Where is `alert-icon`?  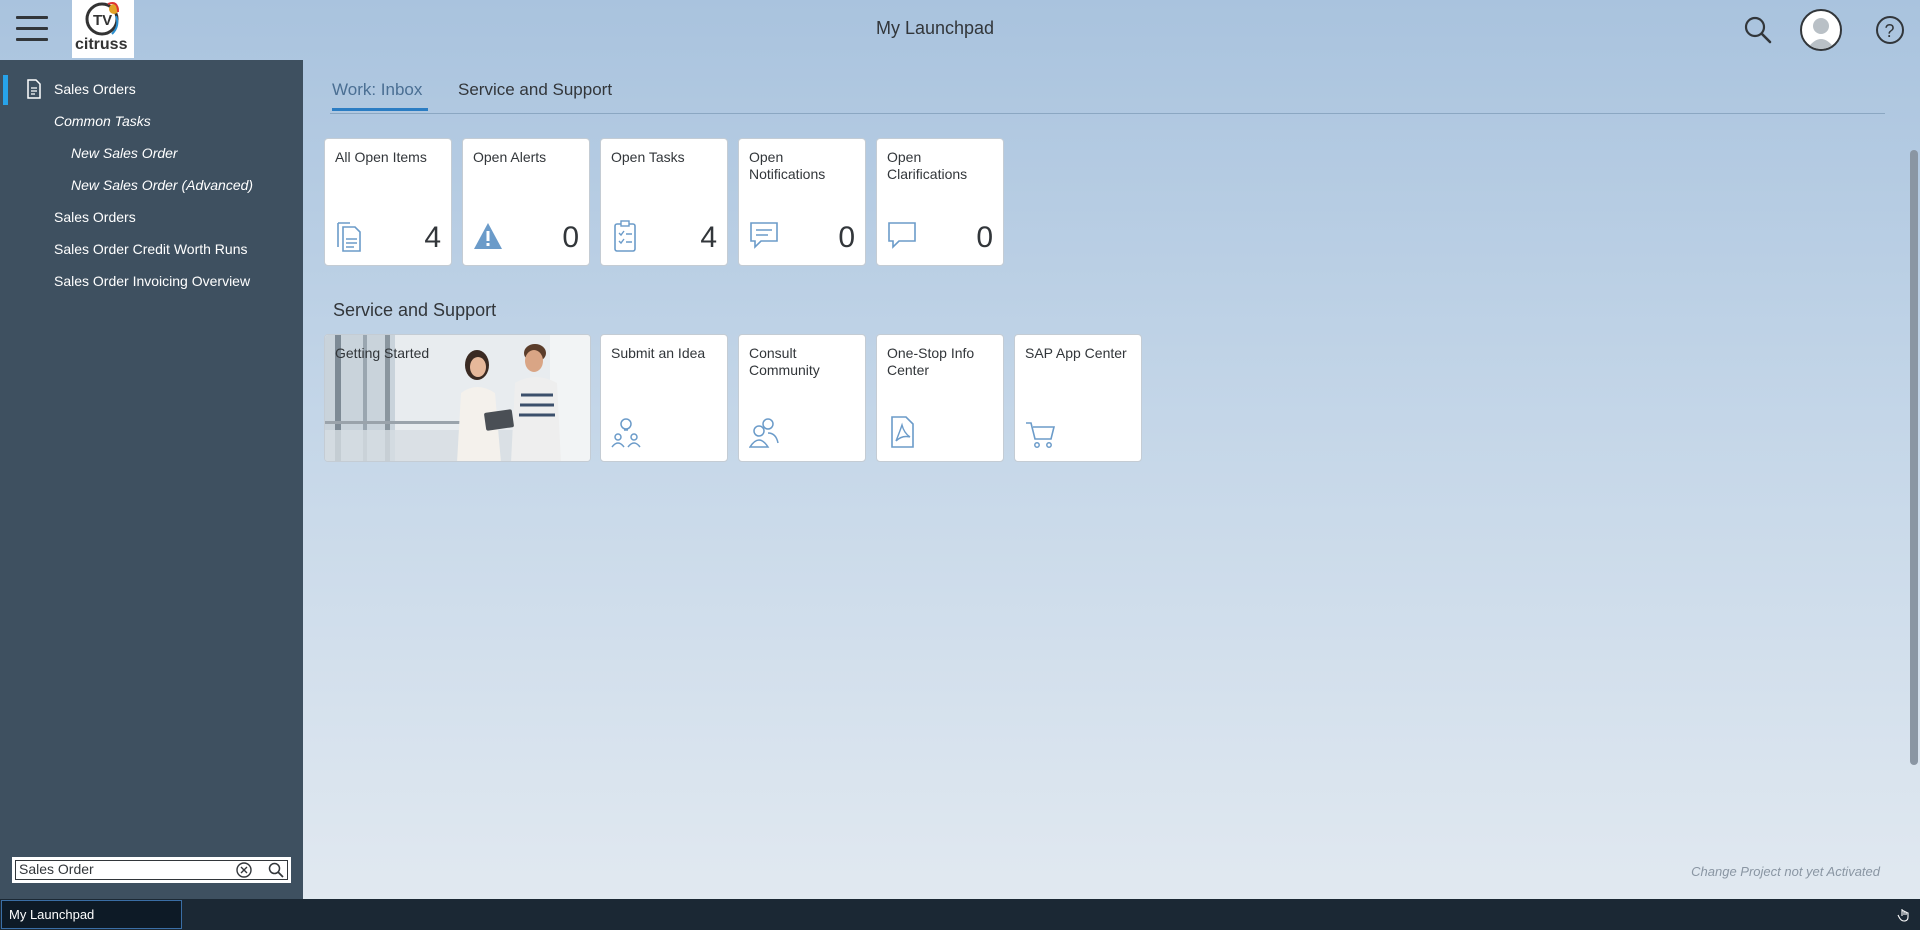 alert-icon is located at coordinates (488, 236).